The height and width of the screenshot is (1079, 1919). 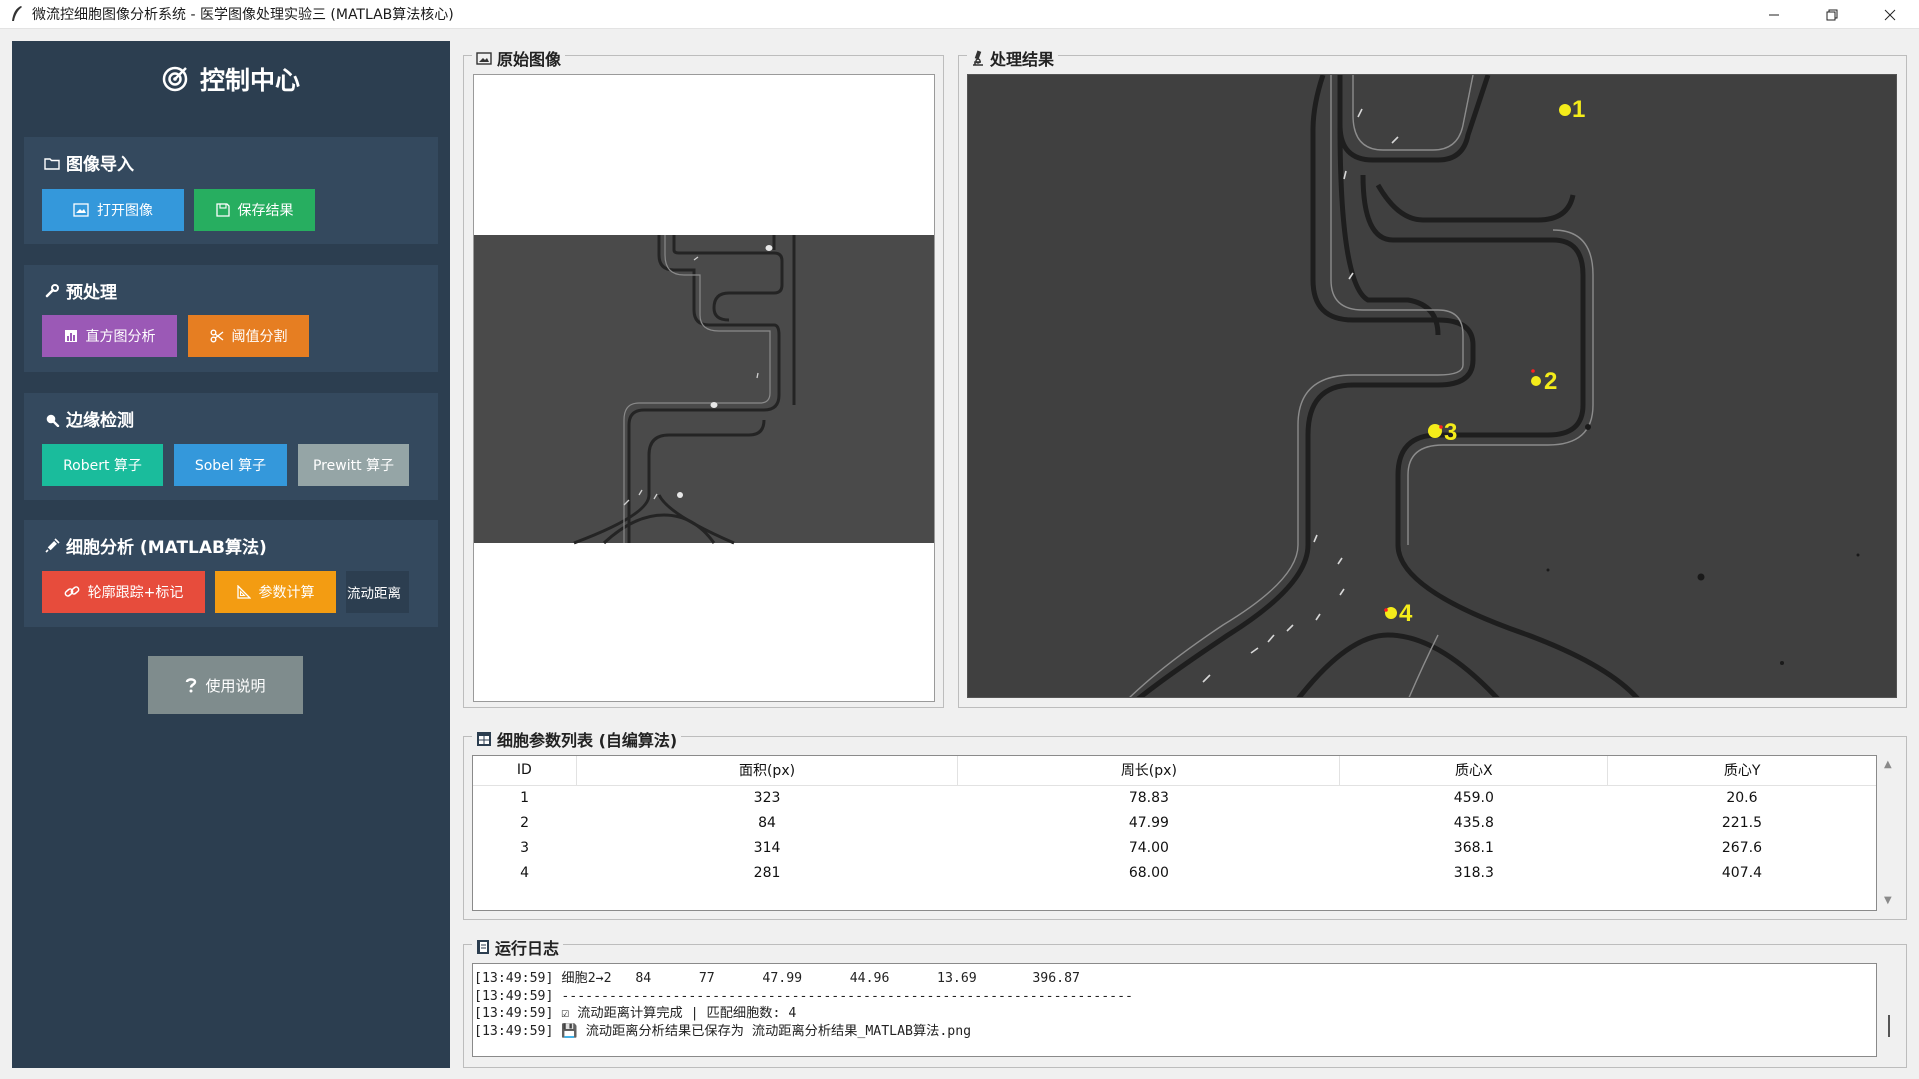 I want to click on original-image-header: 原始图像, so click(x=519, y=58).